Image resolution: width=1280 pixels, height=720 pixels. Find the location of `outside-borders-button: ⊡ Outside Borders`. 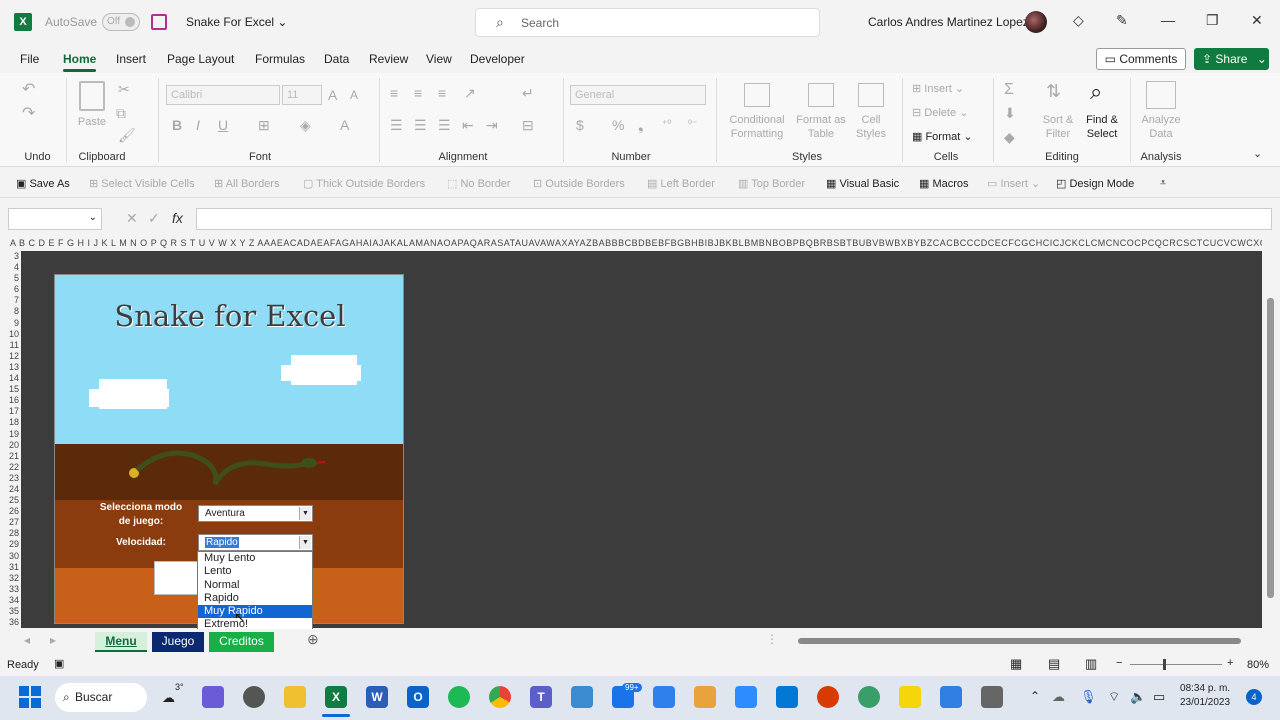

outside-borders-button: ⊡ Outside Borders is located at coordinates (579, 183).